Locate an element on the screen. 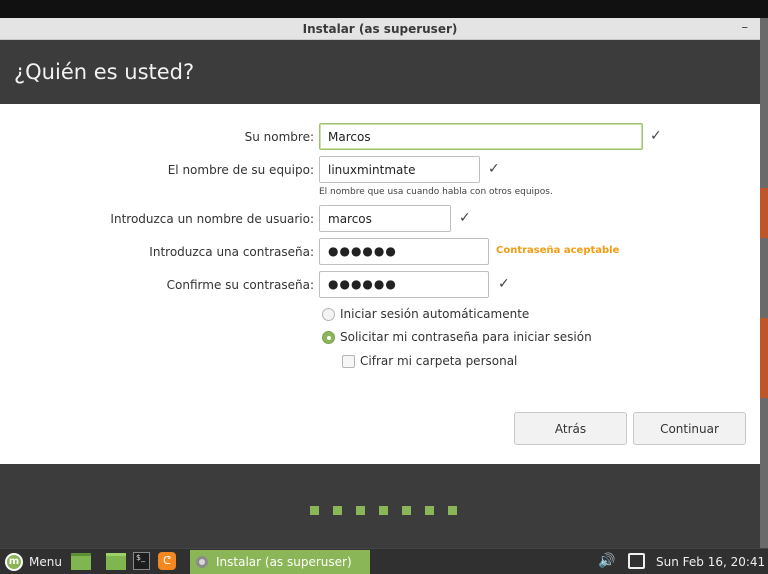 The height and width of the screenshot is (574, 768). back-button: Atrás is located at coordinates (570, 428).